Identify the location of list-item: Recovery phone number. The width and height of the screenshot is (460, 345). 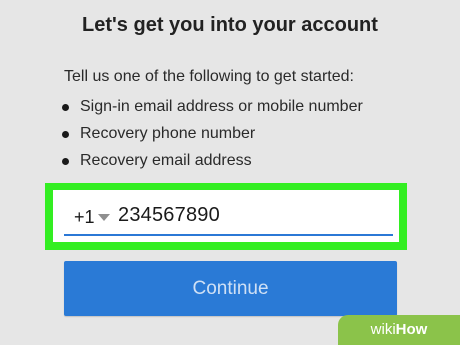
(212, 136).